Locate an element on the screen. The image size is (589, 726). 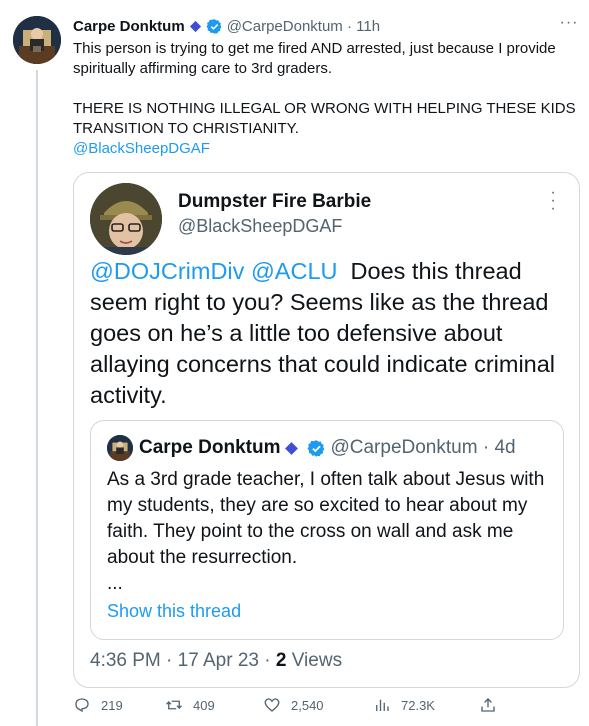
share-button is located at coordinates (493, 705).